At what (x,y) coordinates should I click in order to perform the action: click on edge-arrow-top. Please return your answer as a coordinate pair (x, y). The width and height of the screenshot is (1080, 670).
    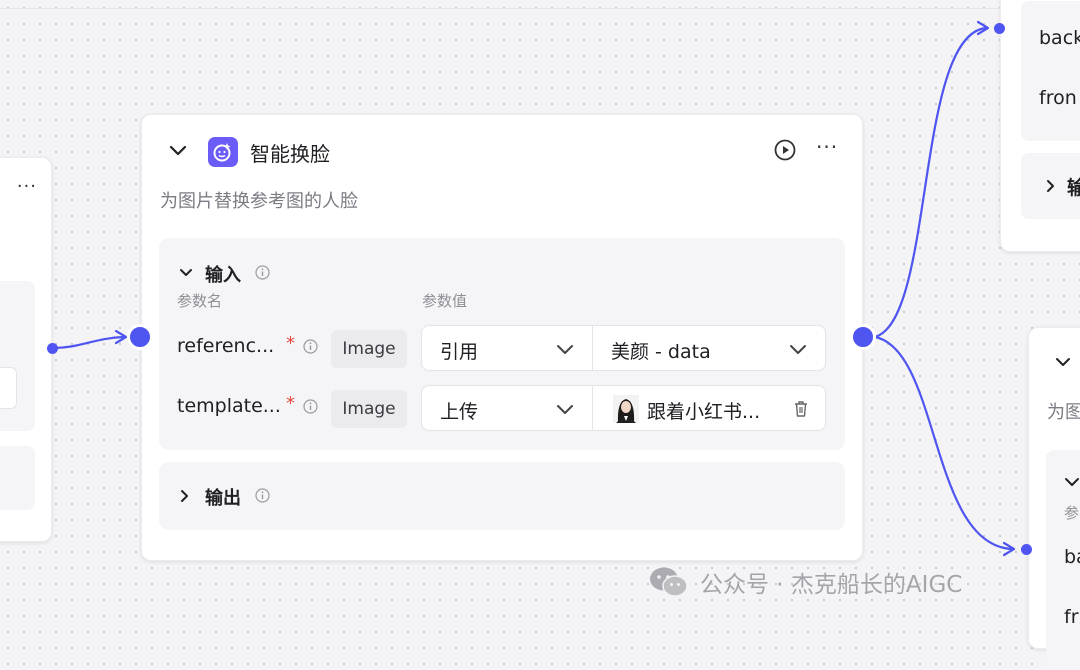
    Looking at the image, I should click on (983, 28).